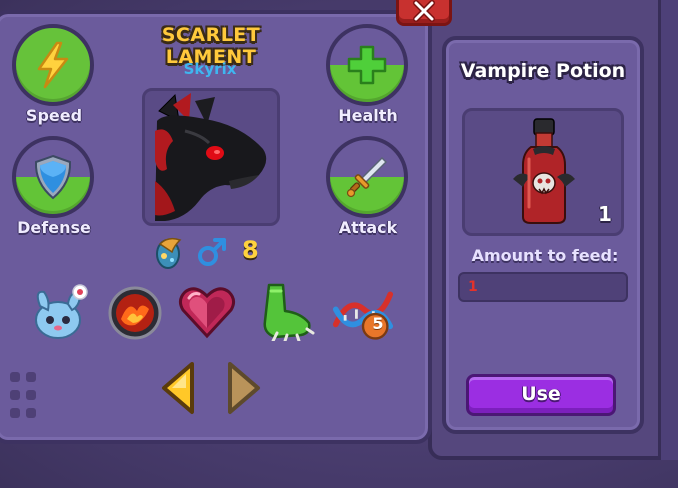 Image resolution: width=678 pixels, height=488 pixels. I want to click on pet-level: 8, so click(250, 250).